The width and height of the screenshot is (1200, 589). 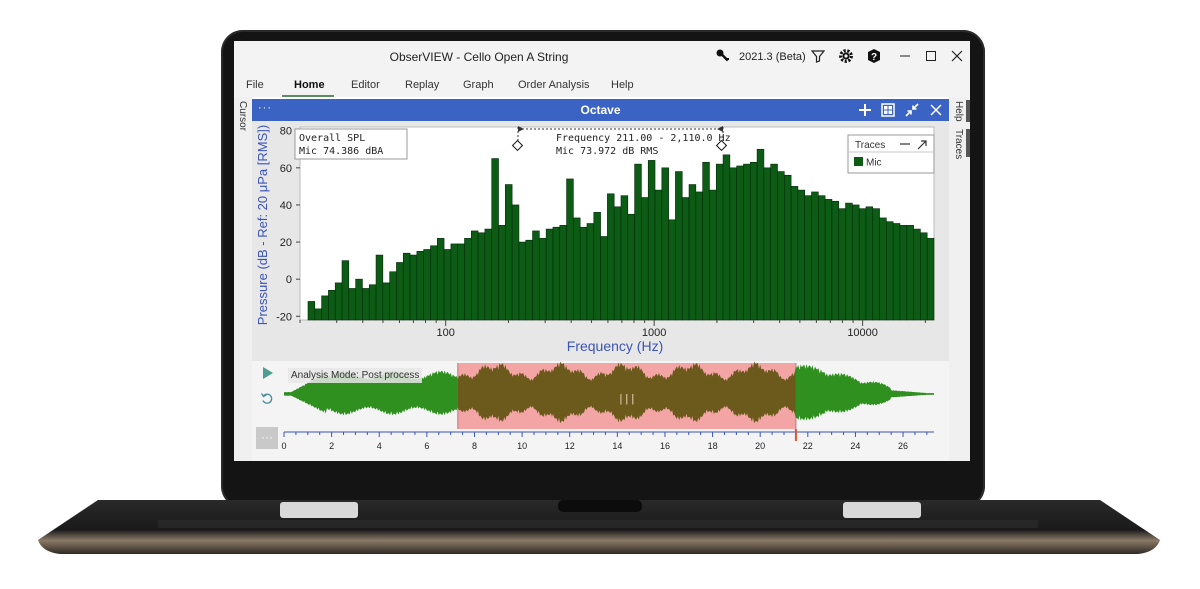 What do you see at coordinates (622, 85) in the screenshot?
I see `tab-help: Help` at bounding box center [622, 85].